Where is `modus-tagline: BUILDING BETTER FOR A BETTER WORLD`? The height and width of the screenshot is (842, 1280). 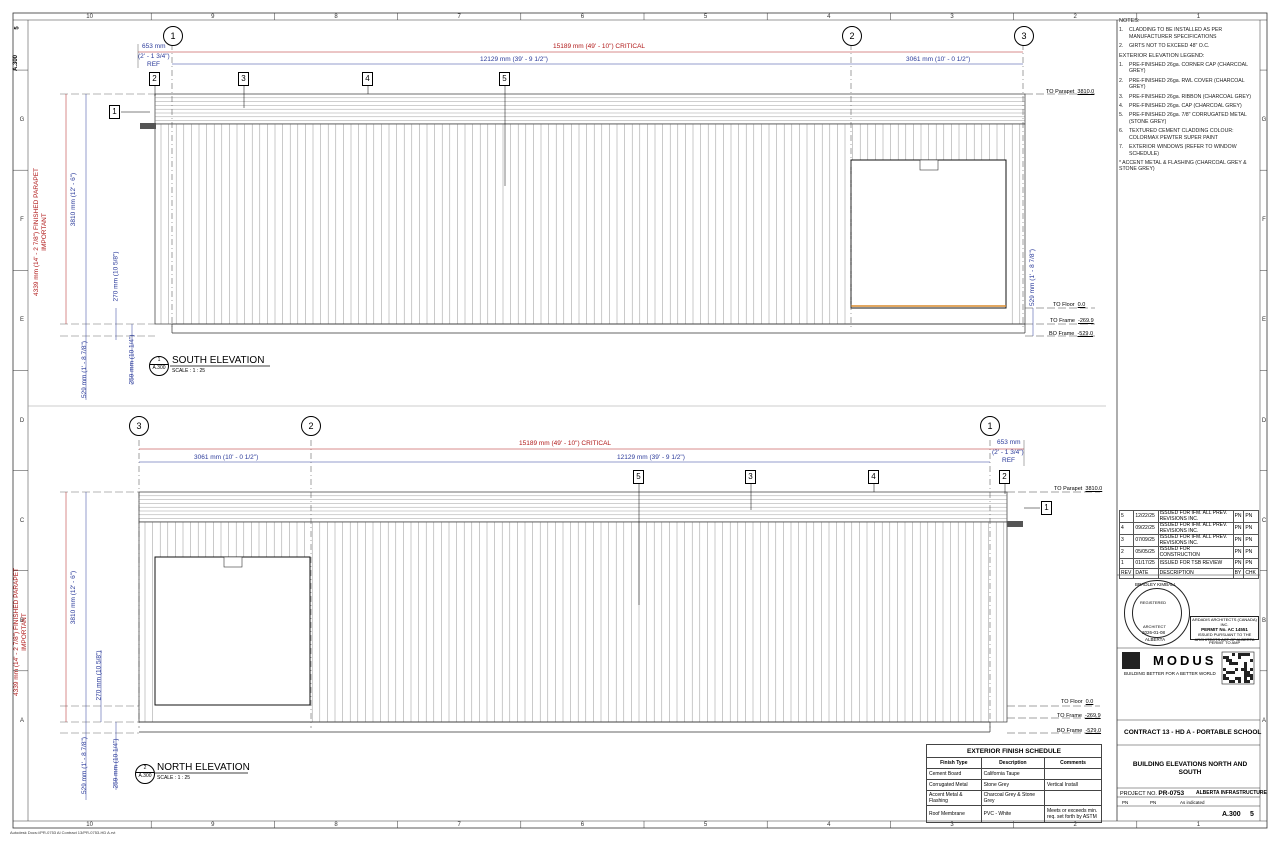
modus-tagline: BUILDING BETTER FOR A BETTER WORLD is located at coordinates (1170, 673).